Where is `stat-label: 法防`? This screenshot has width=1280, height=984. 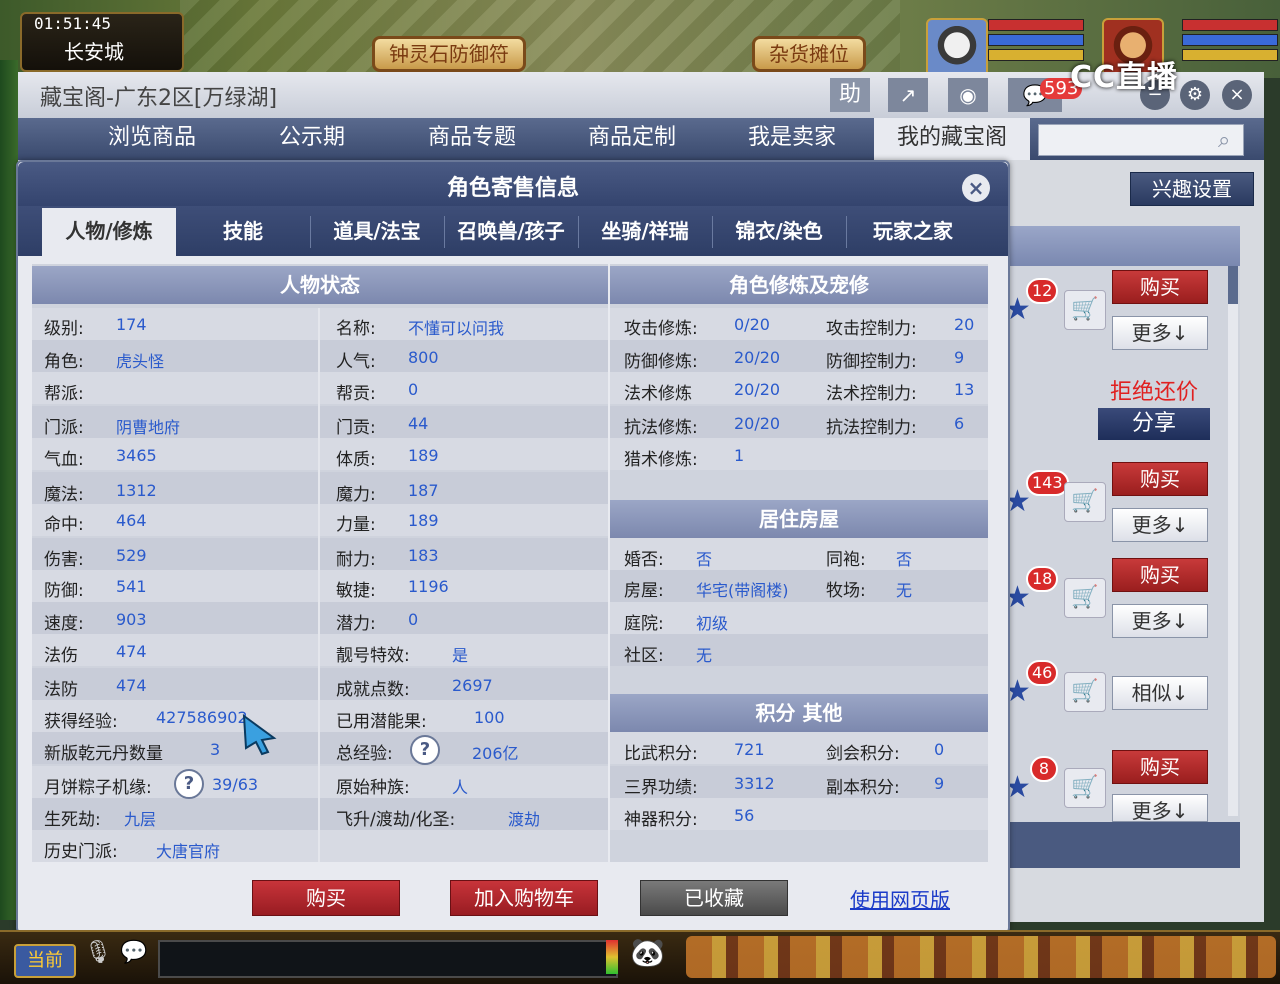
stat-label: 法防 is located at coordinates (61, 690).